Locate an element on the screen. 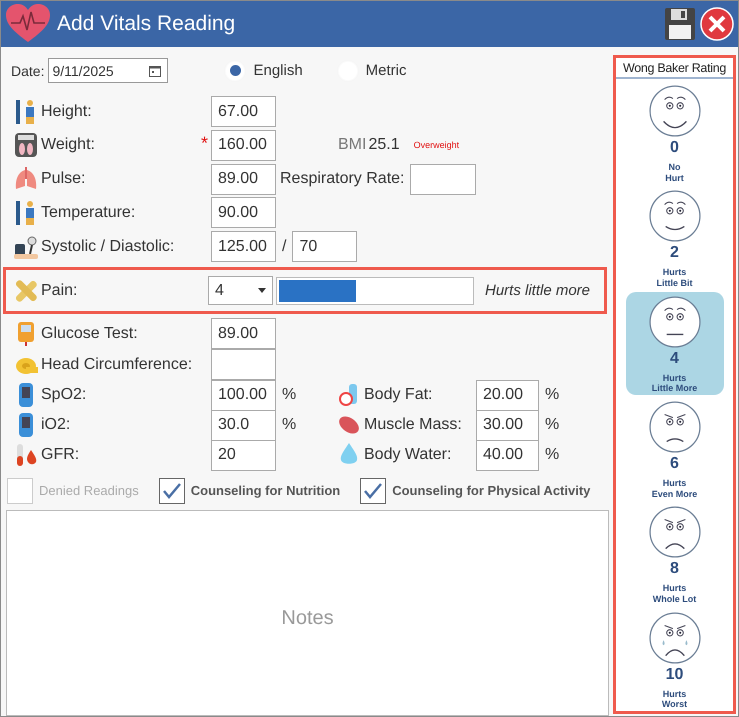 The width and height of the screenshot is (739, 717). pain-face-option: 4 Hurts Little More is located at coordinates (675, 343).